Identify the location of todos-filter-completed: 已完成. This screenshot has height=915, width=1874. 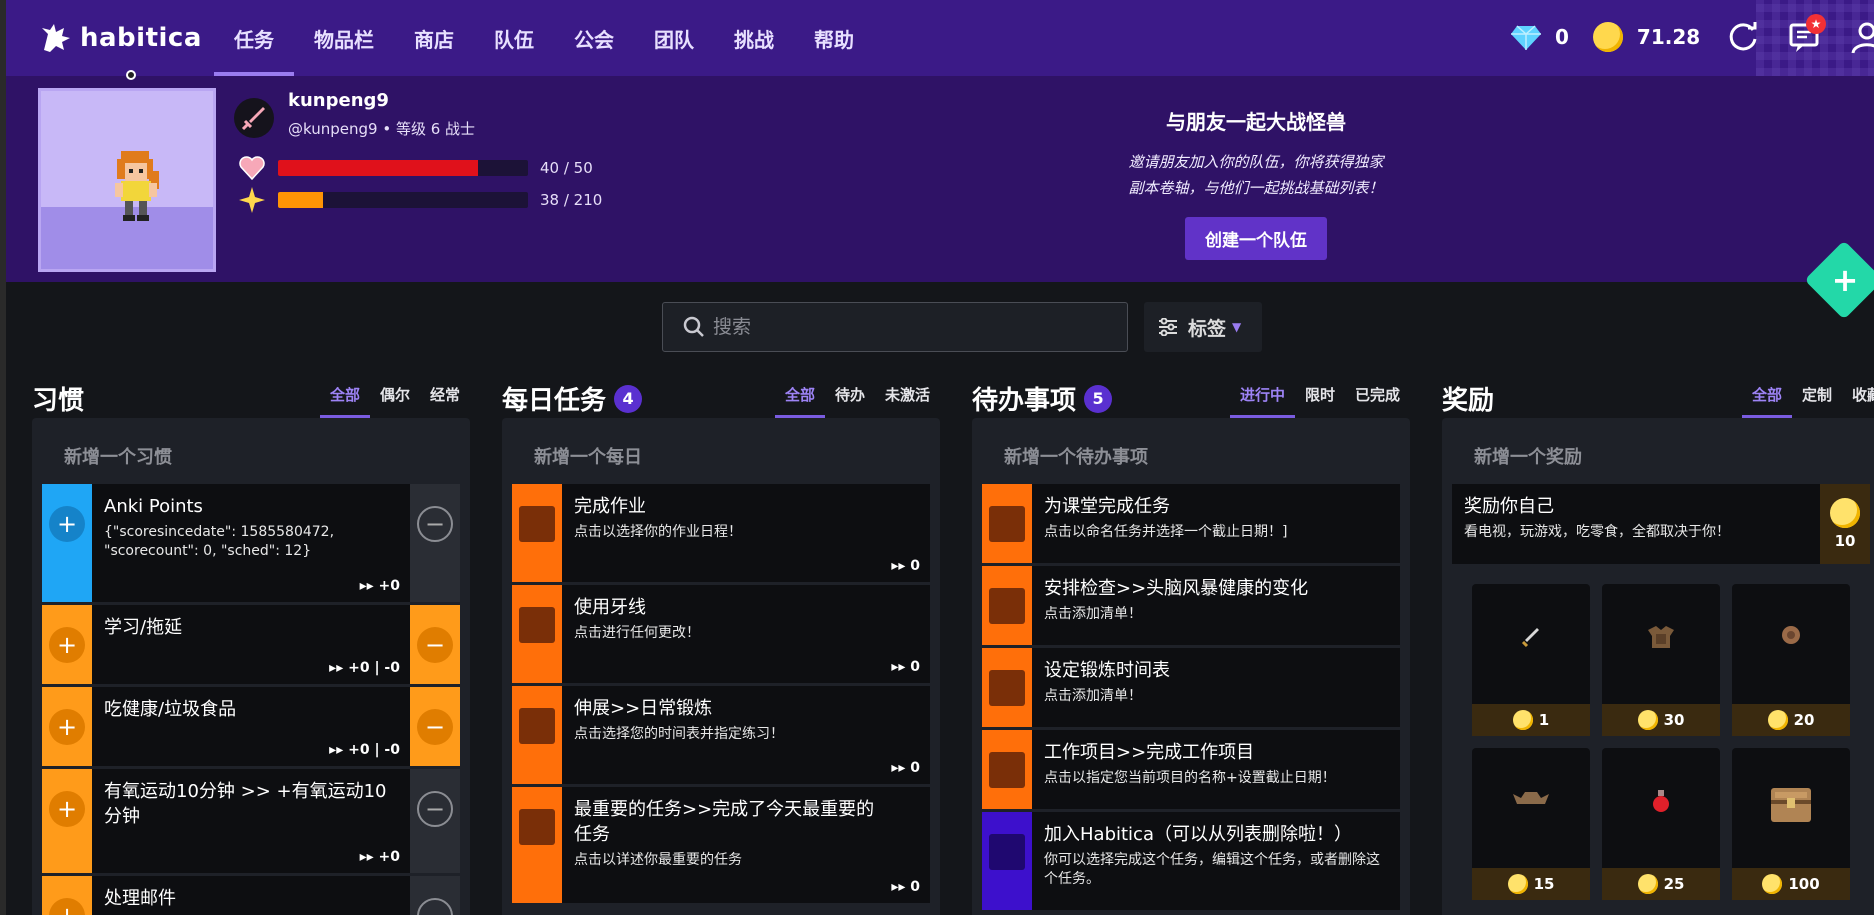
(1377, 401).